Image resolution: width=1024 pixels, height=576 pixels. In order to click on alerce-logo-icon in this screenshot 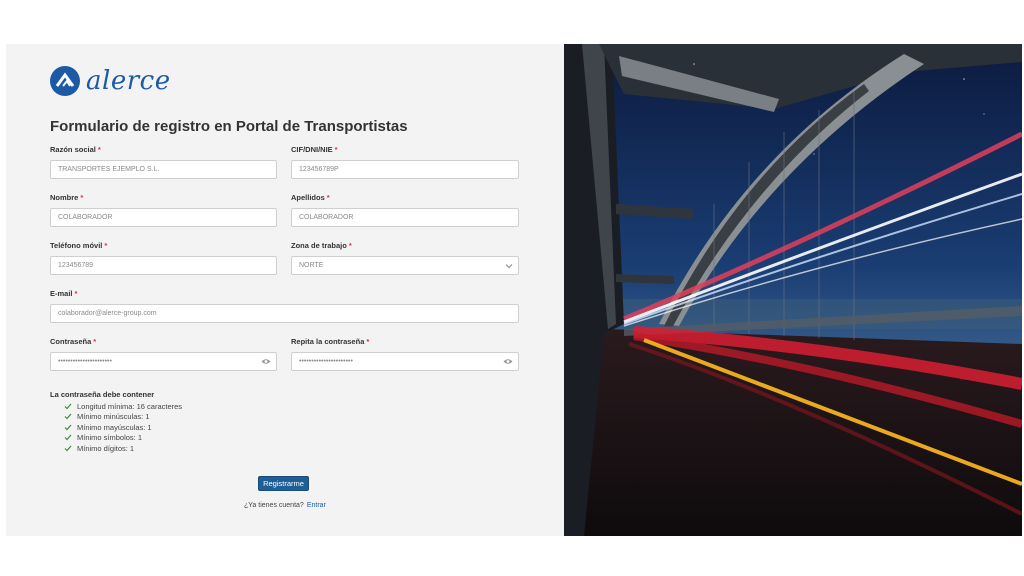, I will do `click(65, 81)`.